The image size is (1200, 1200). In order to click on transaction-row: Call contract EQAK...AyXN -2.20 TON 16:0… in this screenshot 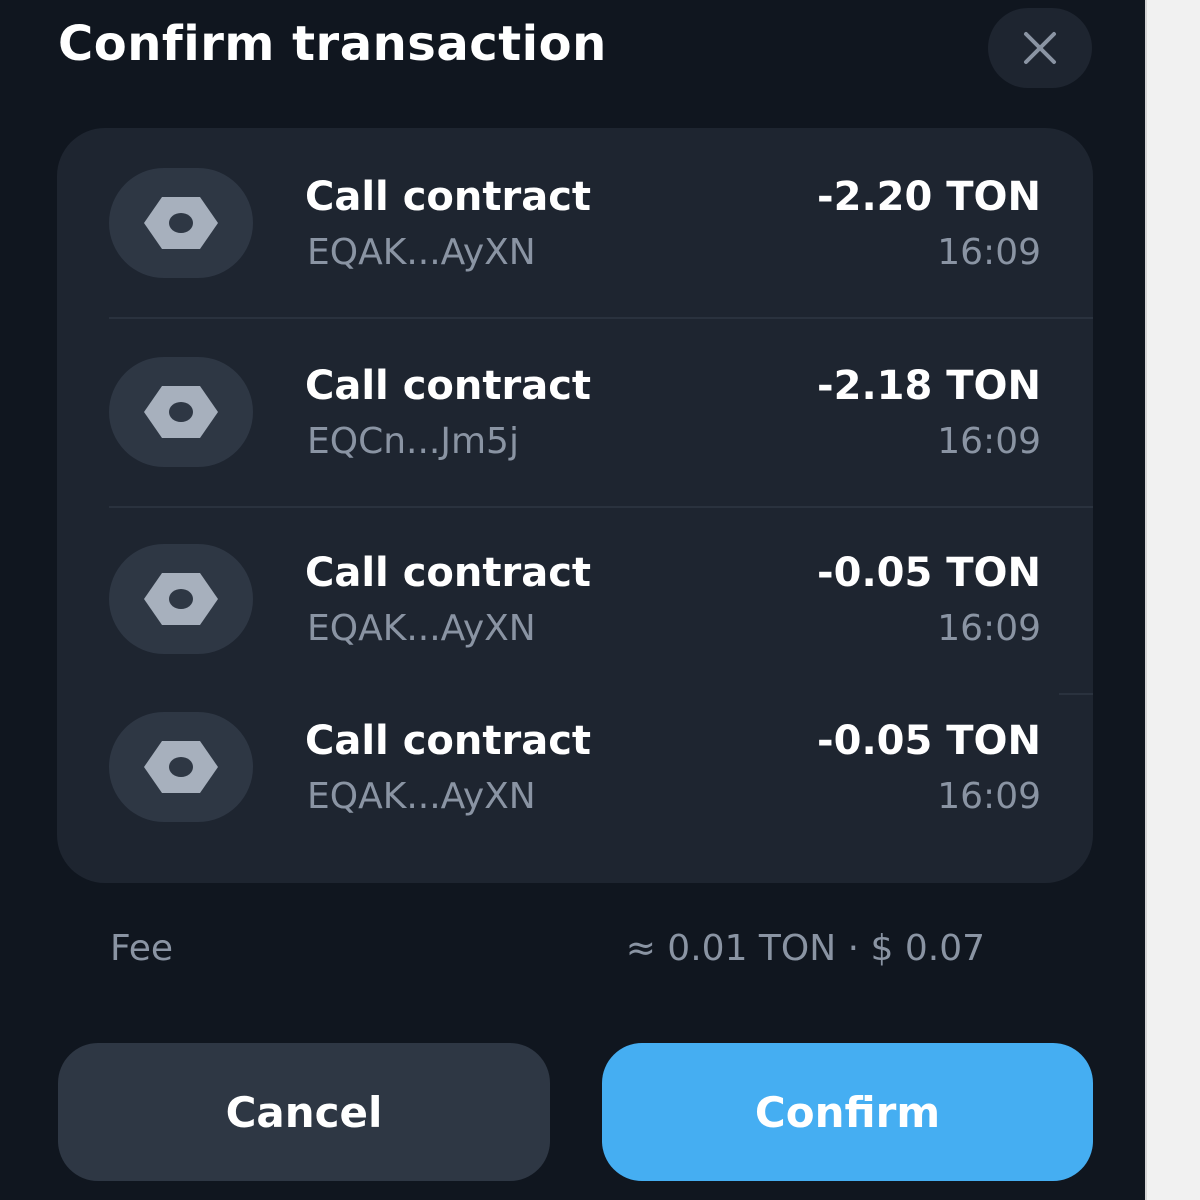, I will do `click(575, 223)`.